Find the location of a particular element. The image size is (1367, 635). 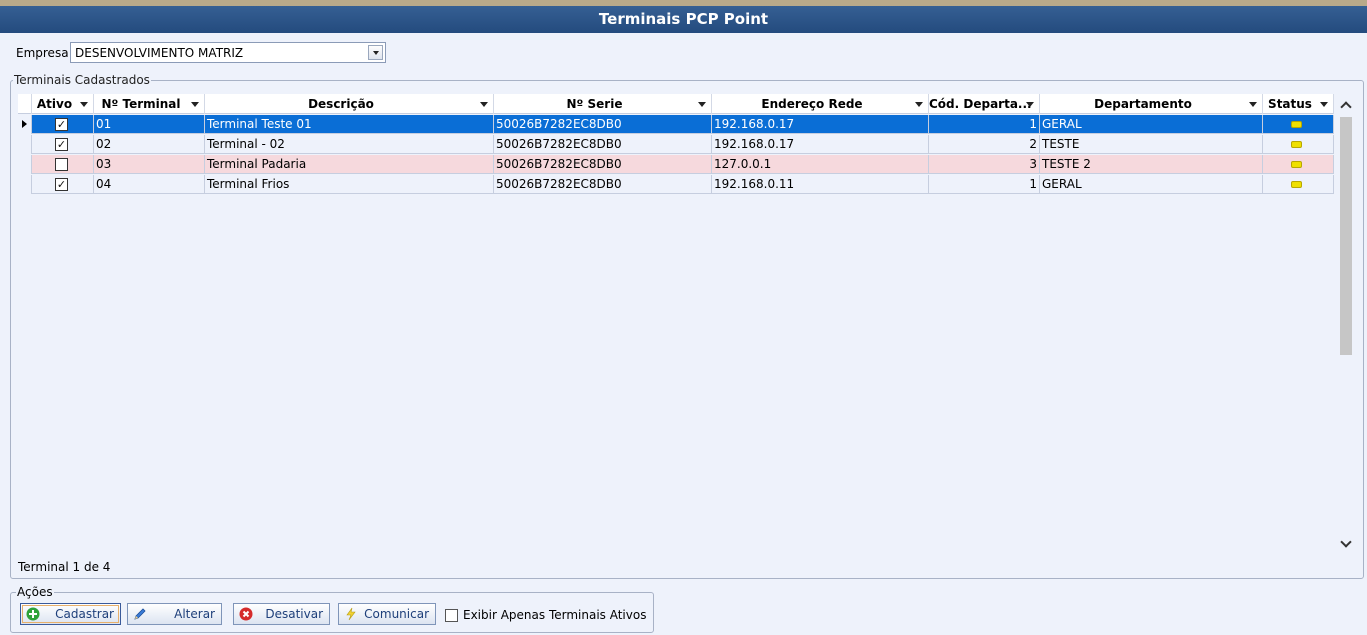

lightning-icon is located at coordinates (351, 614).